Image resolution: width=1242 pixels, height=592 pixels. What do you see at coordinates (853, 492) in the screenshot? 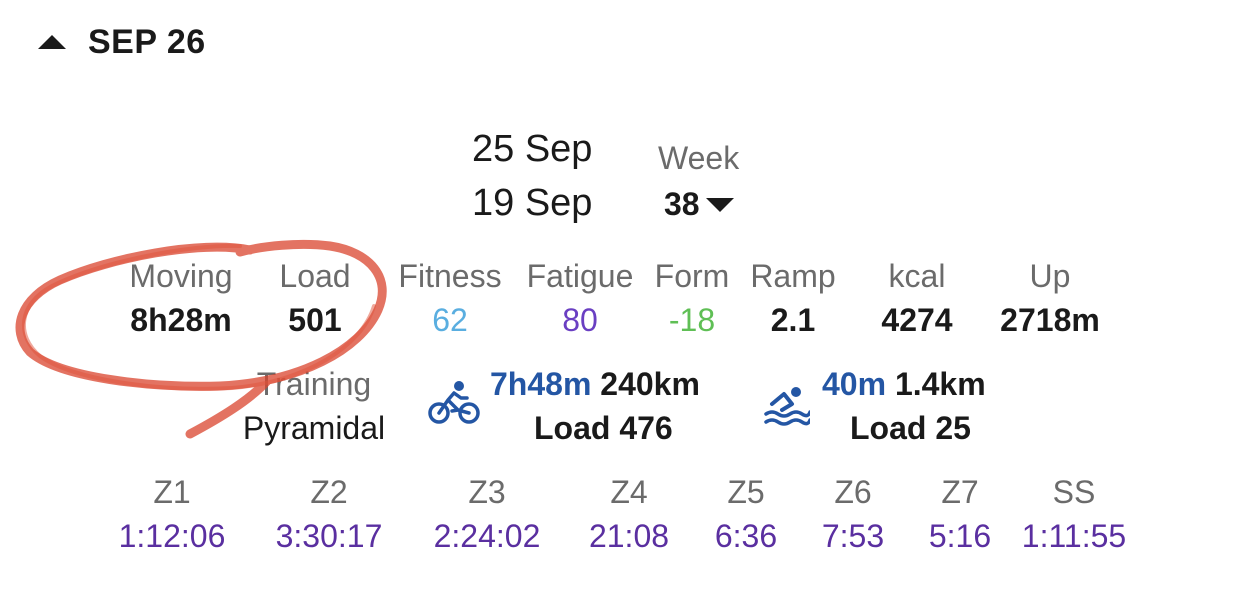
I see `zone-label-z6: Z6` at bounding box center [853, 492].